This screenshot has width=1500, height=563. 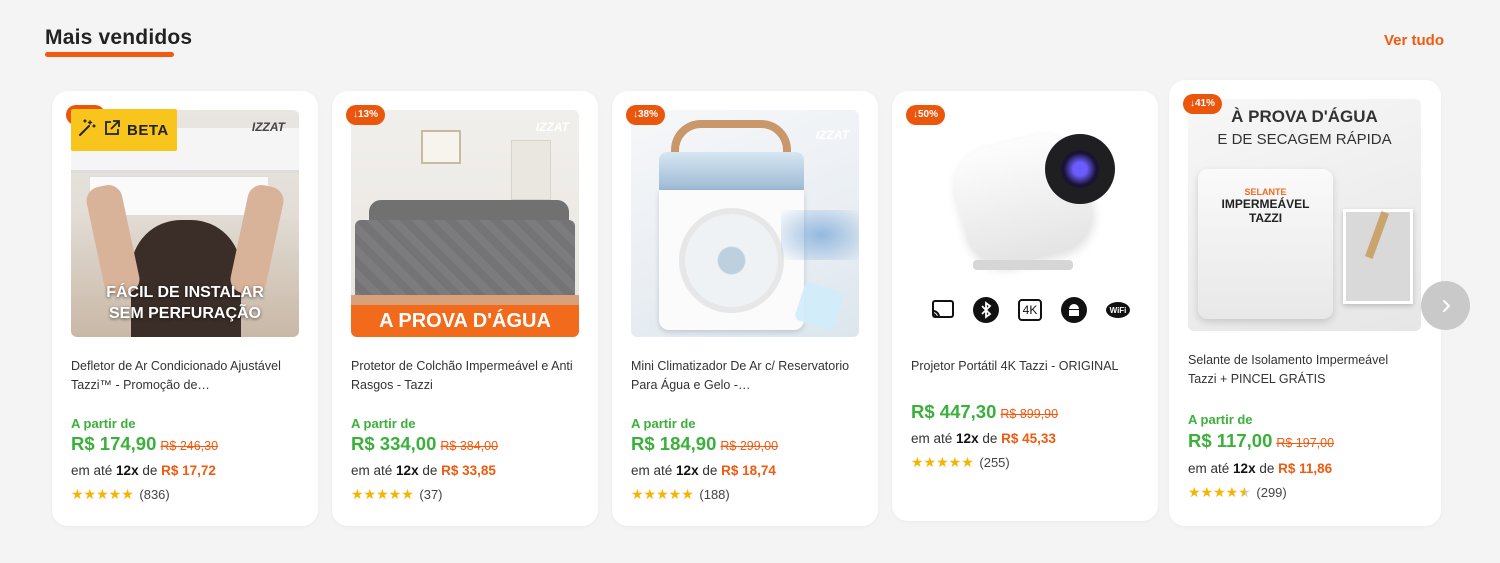 I want to click on image-caption: FÁCIL DE INSTALAR SEM PERFURAÇÃO, so click(x=185, y=303).